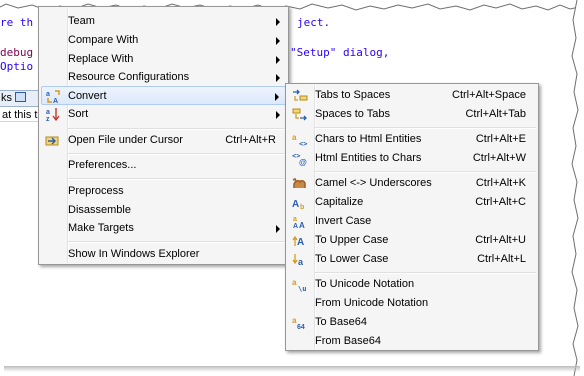 This screenshot has height=376, width=584. What do you see at coordinates (300, 284) in the screenshot?
I see `to-unicode-icon: a \u` at bounding box center [300, 284].